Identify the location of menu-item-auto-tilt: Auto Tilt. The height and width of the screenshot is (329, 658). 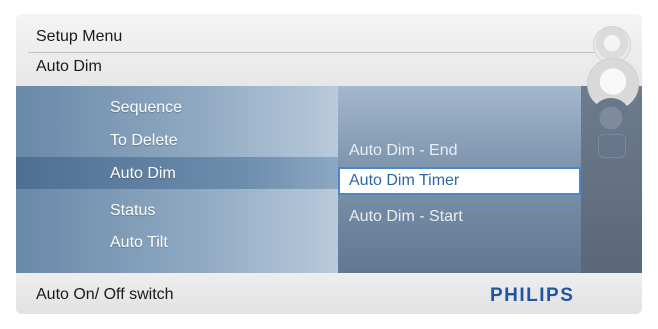
(139, 243).